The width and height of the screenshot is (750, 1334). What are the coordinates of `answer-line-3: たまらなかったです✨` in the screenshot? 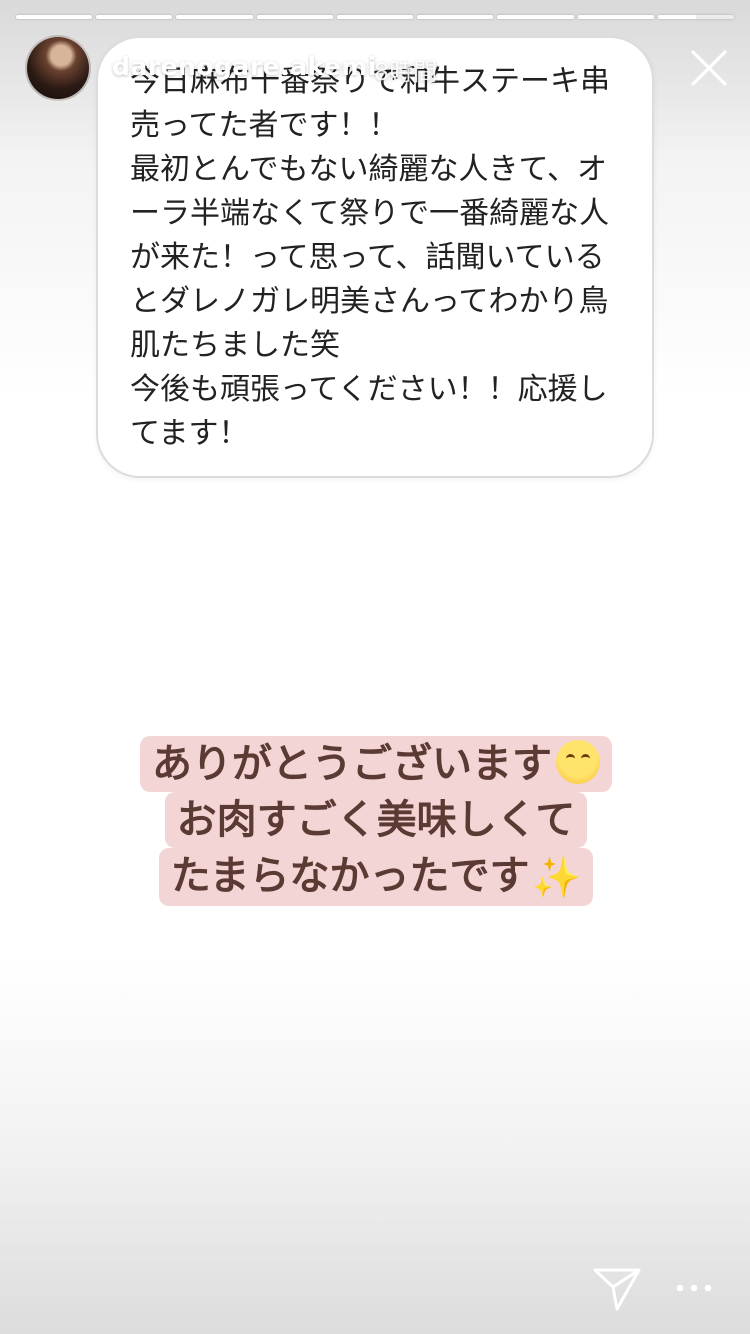 It's located at (376, 877).